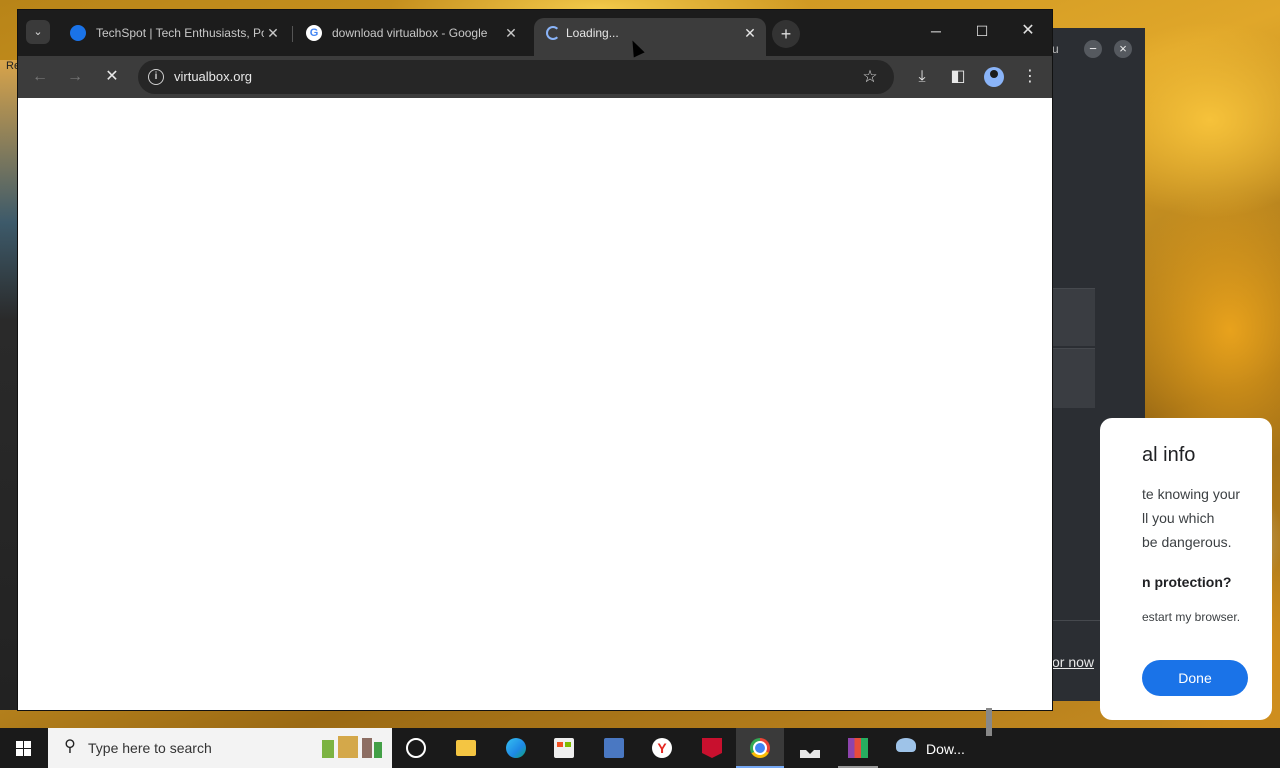 The width and height of the screenshot is (1280, 768). I want to click on yandex-browser-icon: Y, so click(662, 748).